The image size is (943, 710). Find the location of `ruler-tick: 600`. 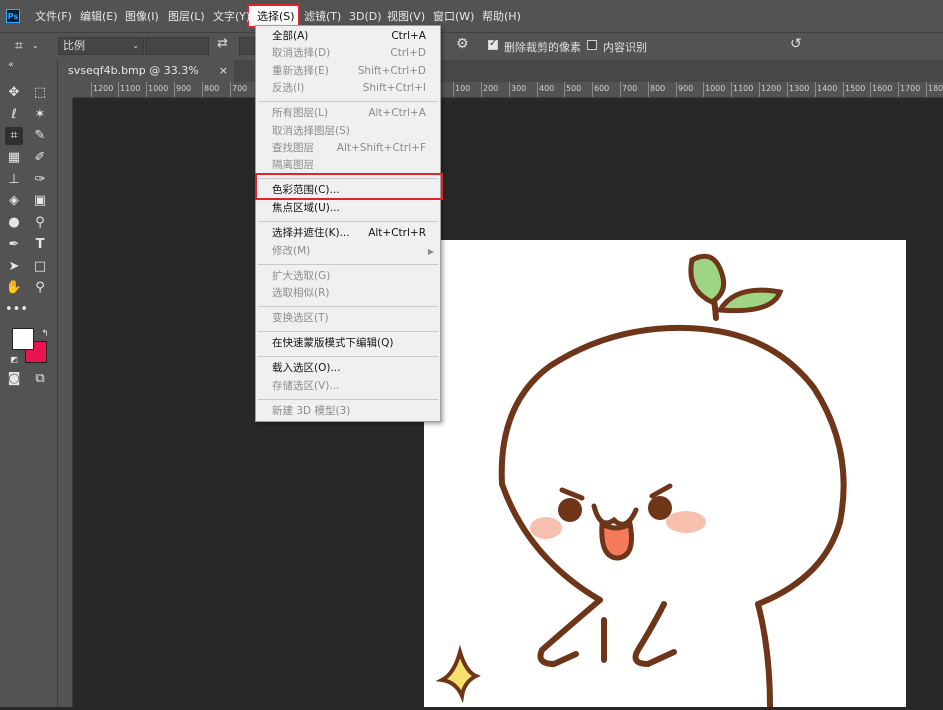

ruler-tick: 600 is located at coordinates (600, 89).